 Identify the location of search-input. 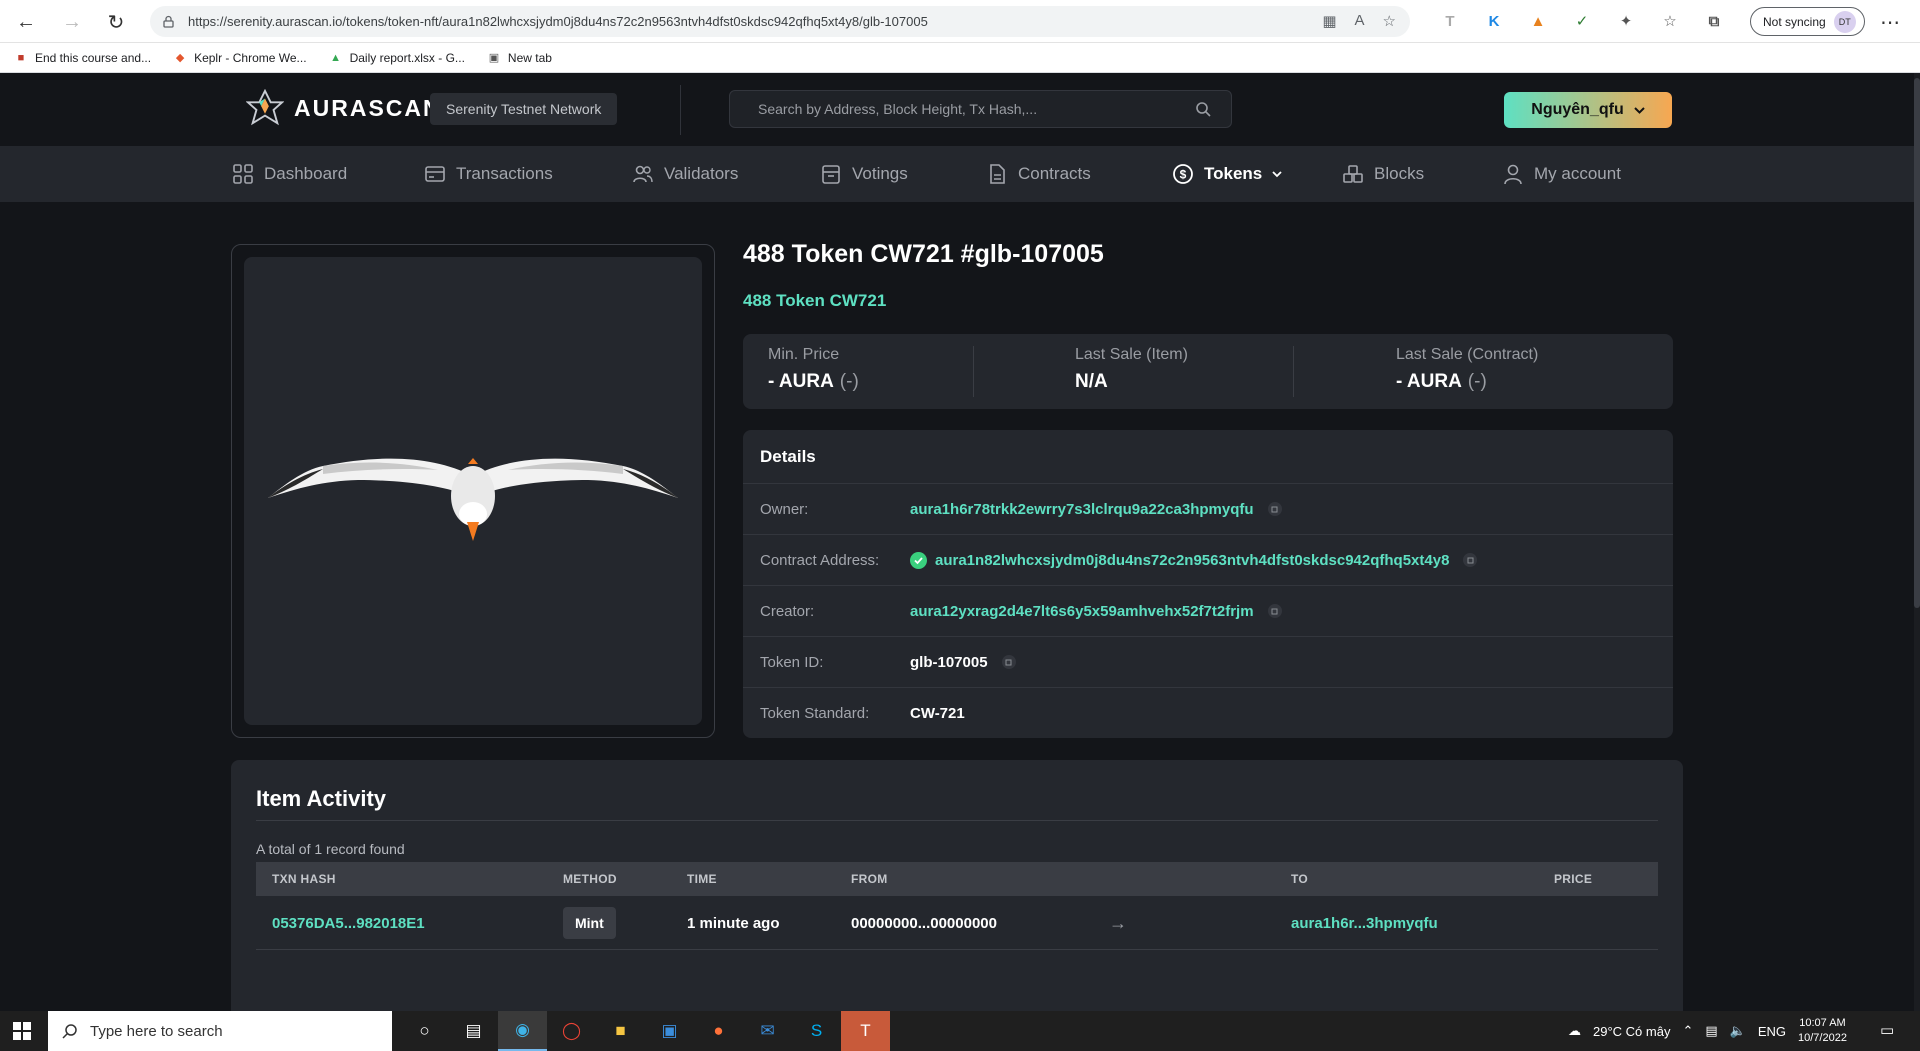
(976, 109).